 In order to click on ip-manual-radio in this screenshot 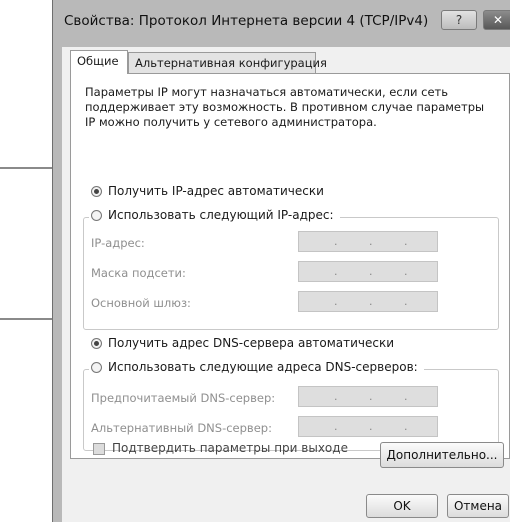, I will do `click(96, 215)`.